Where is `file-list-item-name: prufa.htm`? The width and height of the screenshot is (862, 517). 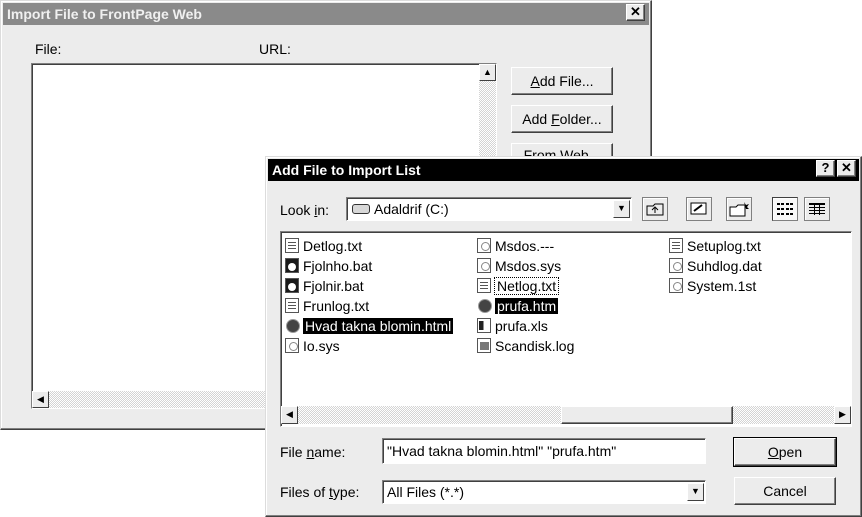
file-list-item-name: prufa.htm is located at coordinates (527, 305).